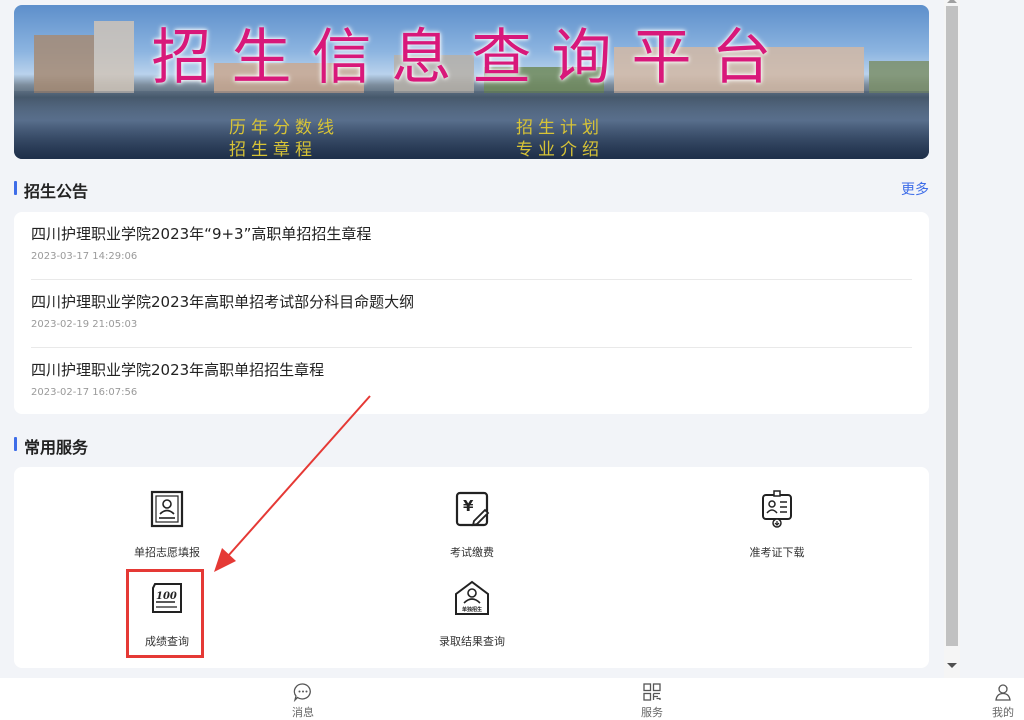 The width and height of the screenshot is (1024, 720). I want to click on tab-label: 服务, so click(652, 712).